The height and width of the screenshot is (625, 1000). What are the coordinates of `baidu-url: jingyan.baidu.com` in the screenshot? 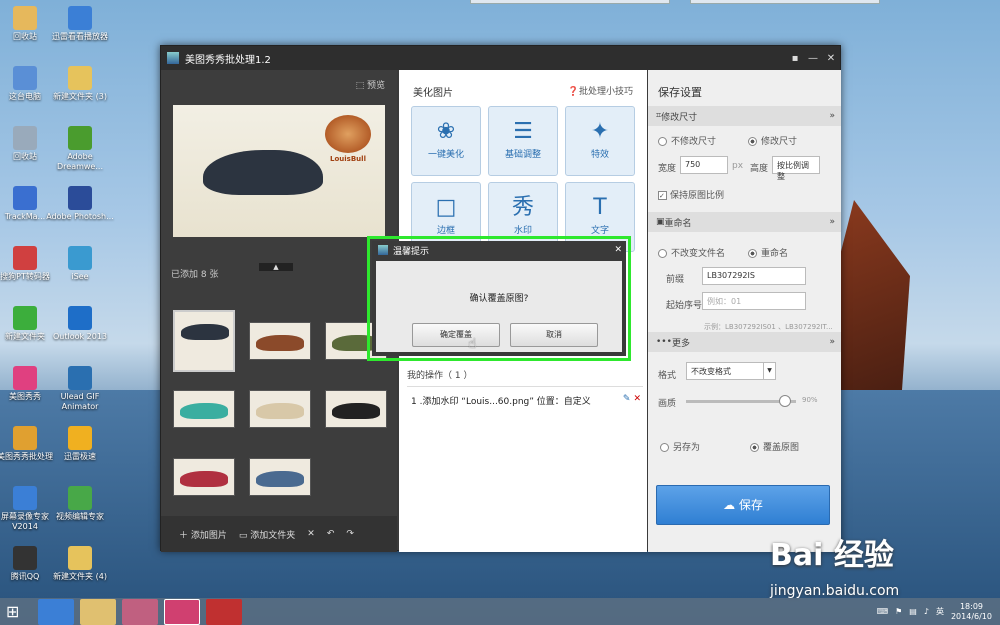 It's located at (835, 591).